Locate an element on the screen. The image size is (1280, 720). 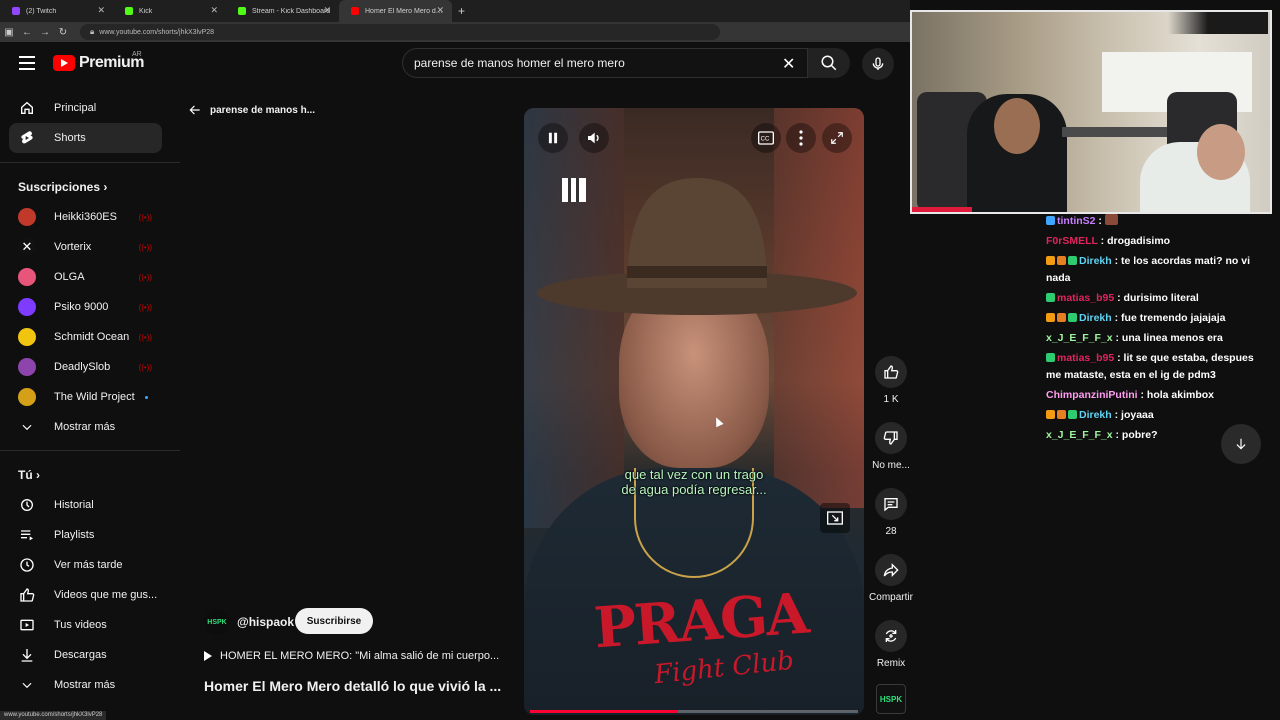
share-action: Compartir is located at coordinates (891, 578).